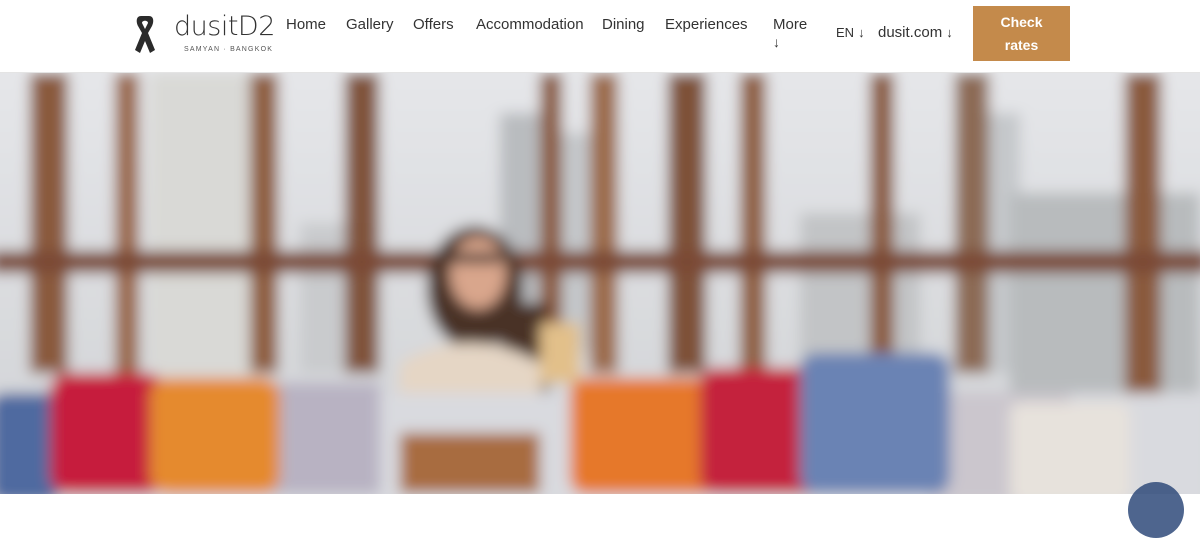 This screenshot has height=538, width=1200. I want to click on brand-tagline: SAMYAN · BANGKOK, so click(229, 49).